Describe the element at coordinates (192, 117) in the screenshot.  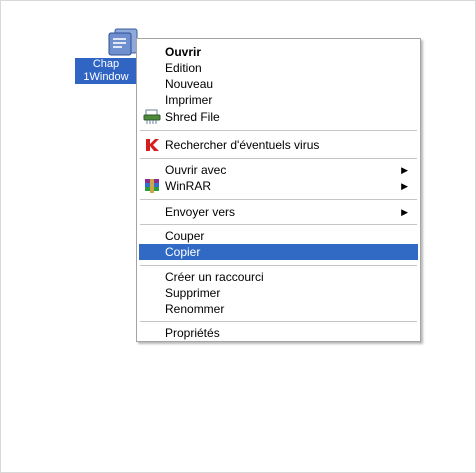
I see `menu-item-label: Shred File` at that location.